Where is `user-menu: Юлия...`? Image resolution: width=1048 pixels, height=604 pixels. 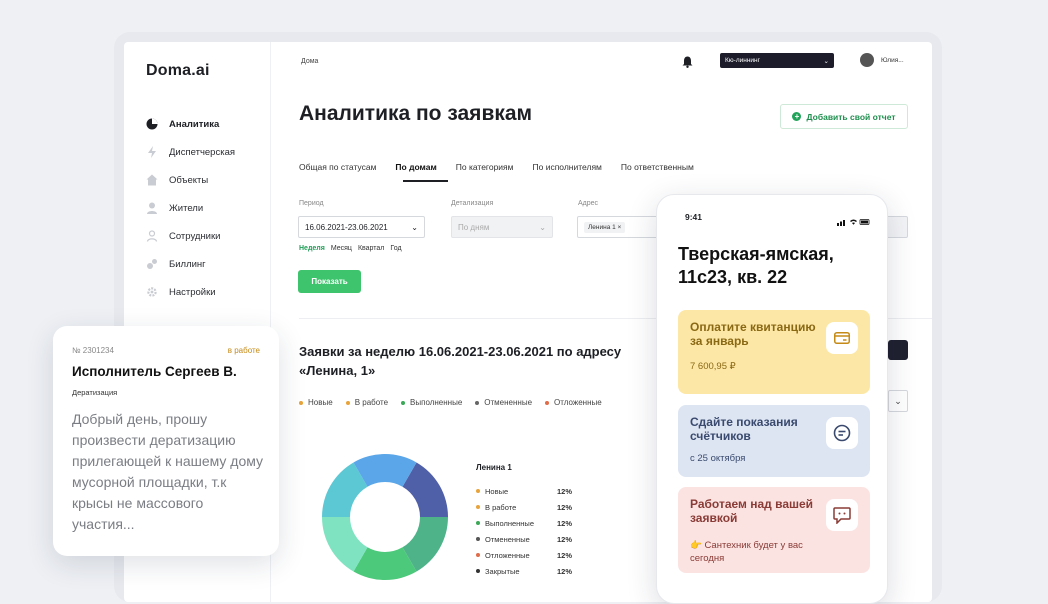 user-menu: Юлия... is located at coordinates (882, 60).